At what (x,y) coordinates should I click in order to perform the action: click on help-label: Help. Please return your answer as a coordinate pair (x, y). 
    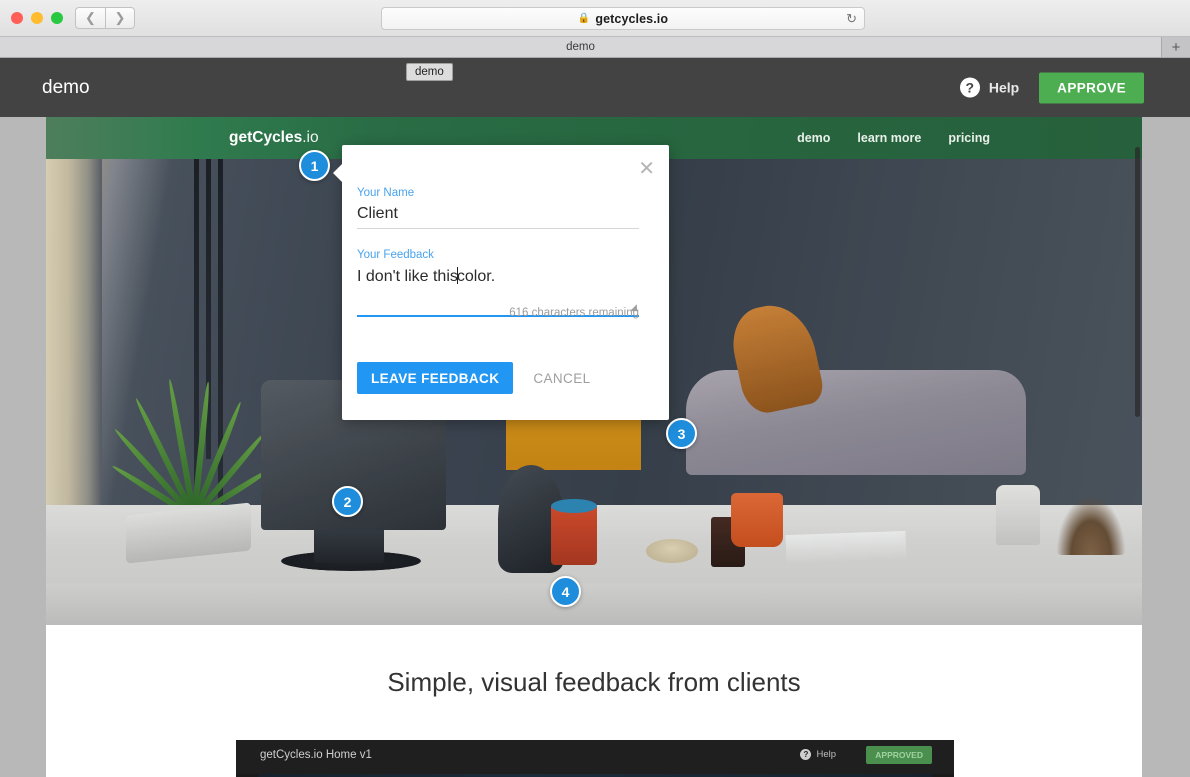
    Looking at the image, I should click on (1004, 87).